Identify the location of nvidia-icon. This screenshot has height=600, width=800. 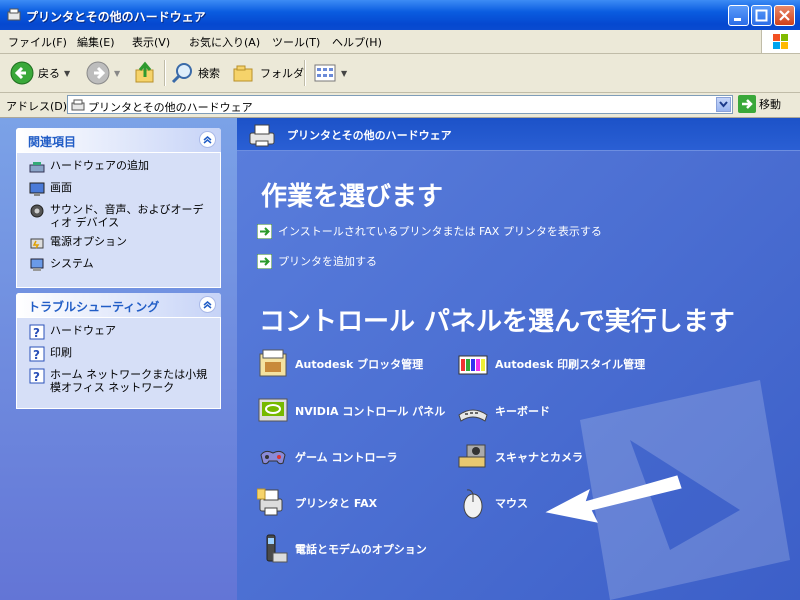
(273, 410).